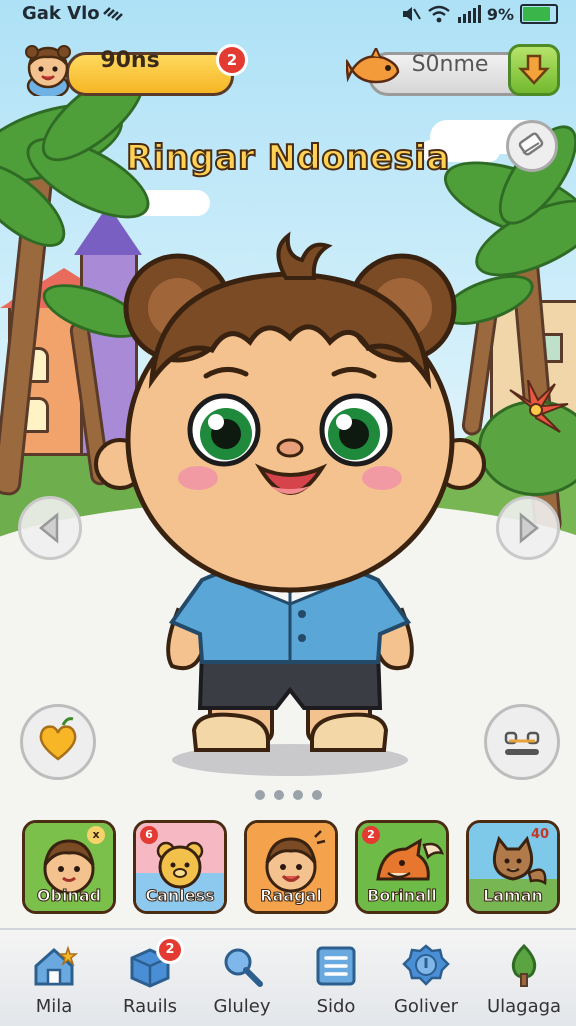  What do you see at coordinates (58, 739) in the screenshot?
I see `heart-icon` at bounding box center [58, 739].